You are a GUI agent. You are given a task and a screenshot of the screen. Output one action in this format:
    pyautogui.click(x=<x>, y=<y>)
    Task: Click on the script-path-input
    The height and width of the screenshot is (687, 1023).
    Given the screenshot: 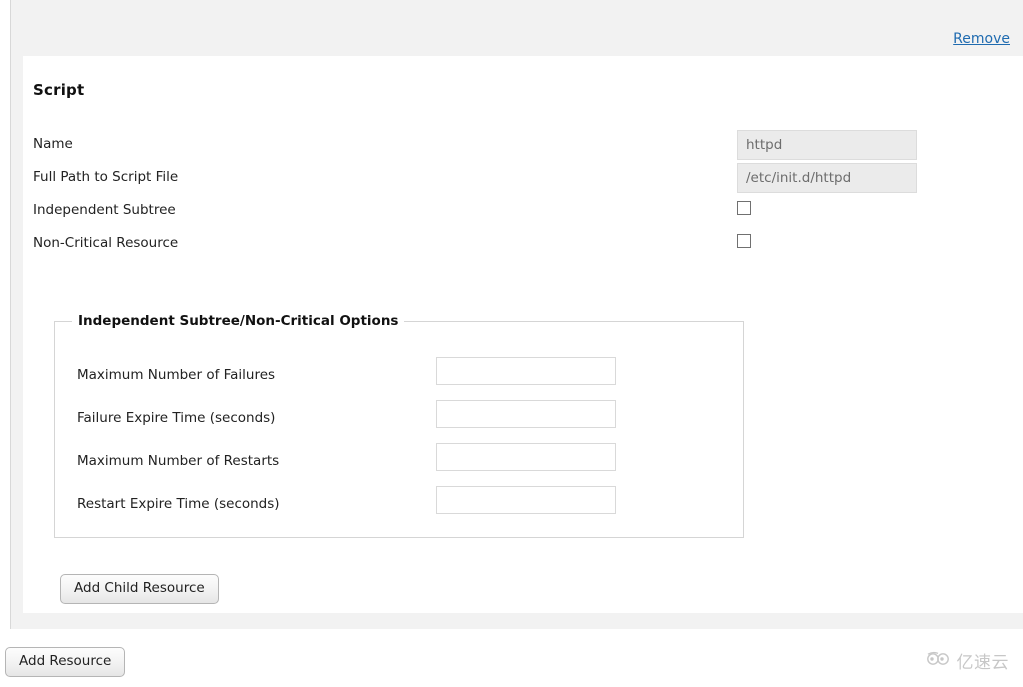 What is the action you would take?
    pyautogui.click(x=827, y=178)
    